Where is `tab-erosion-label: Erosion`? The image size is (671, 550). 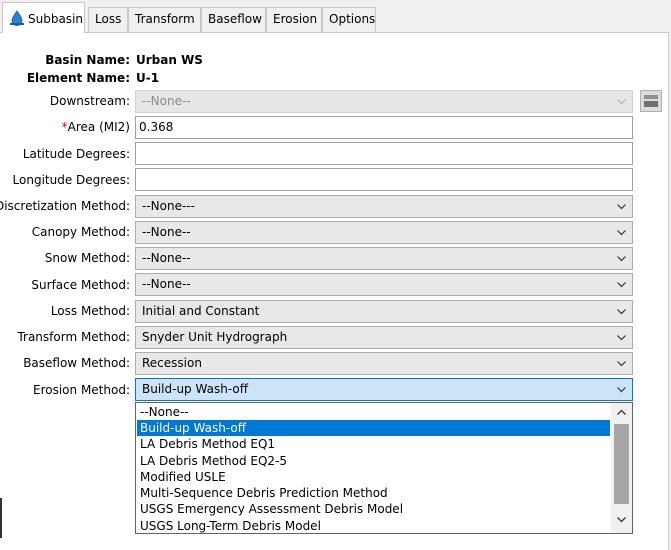 tab-erosion-label: Erosion is located at coordinates (295, 19).